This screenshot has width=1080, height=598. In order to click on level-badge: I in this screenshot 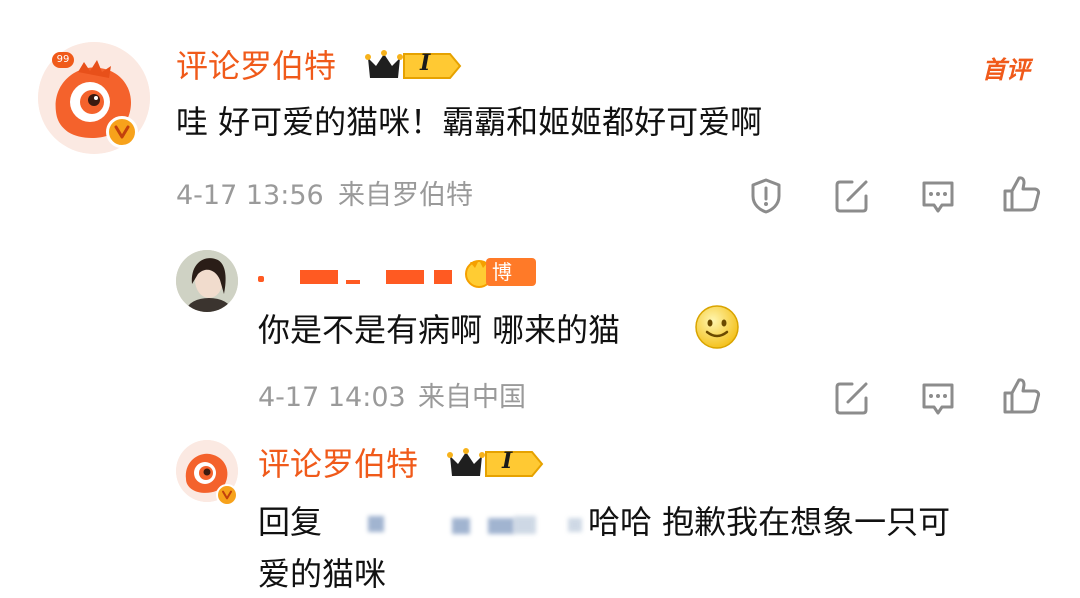, I will do `click(413, 65)`.